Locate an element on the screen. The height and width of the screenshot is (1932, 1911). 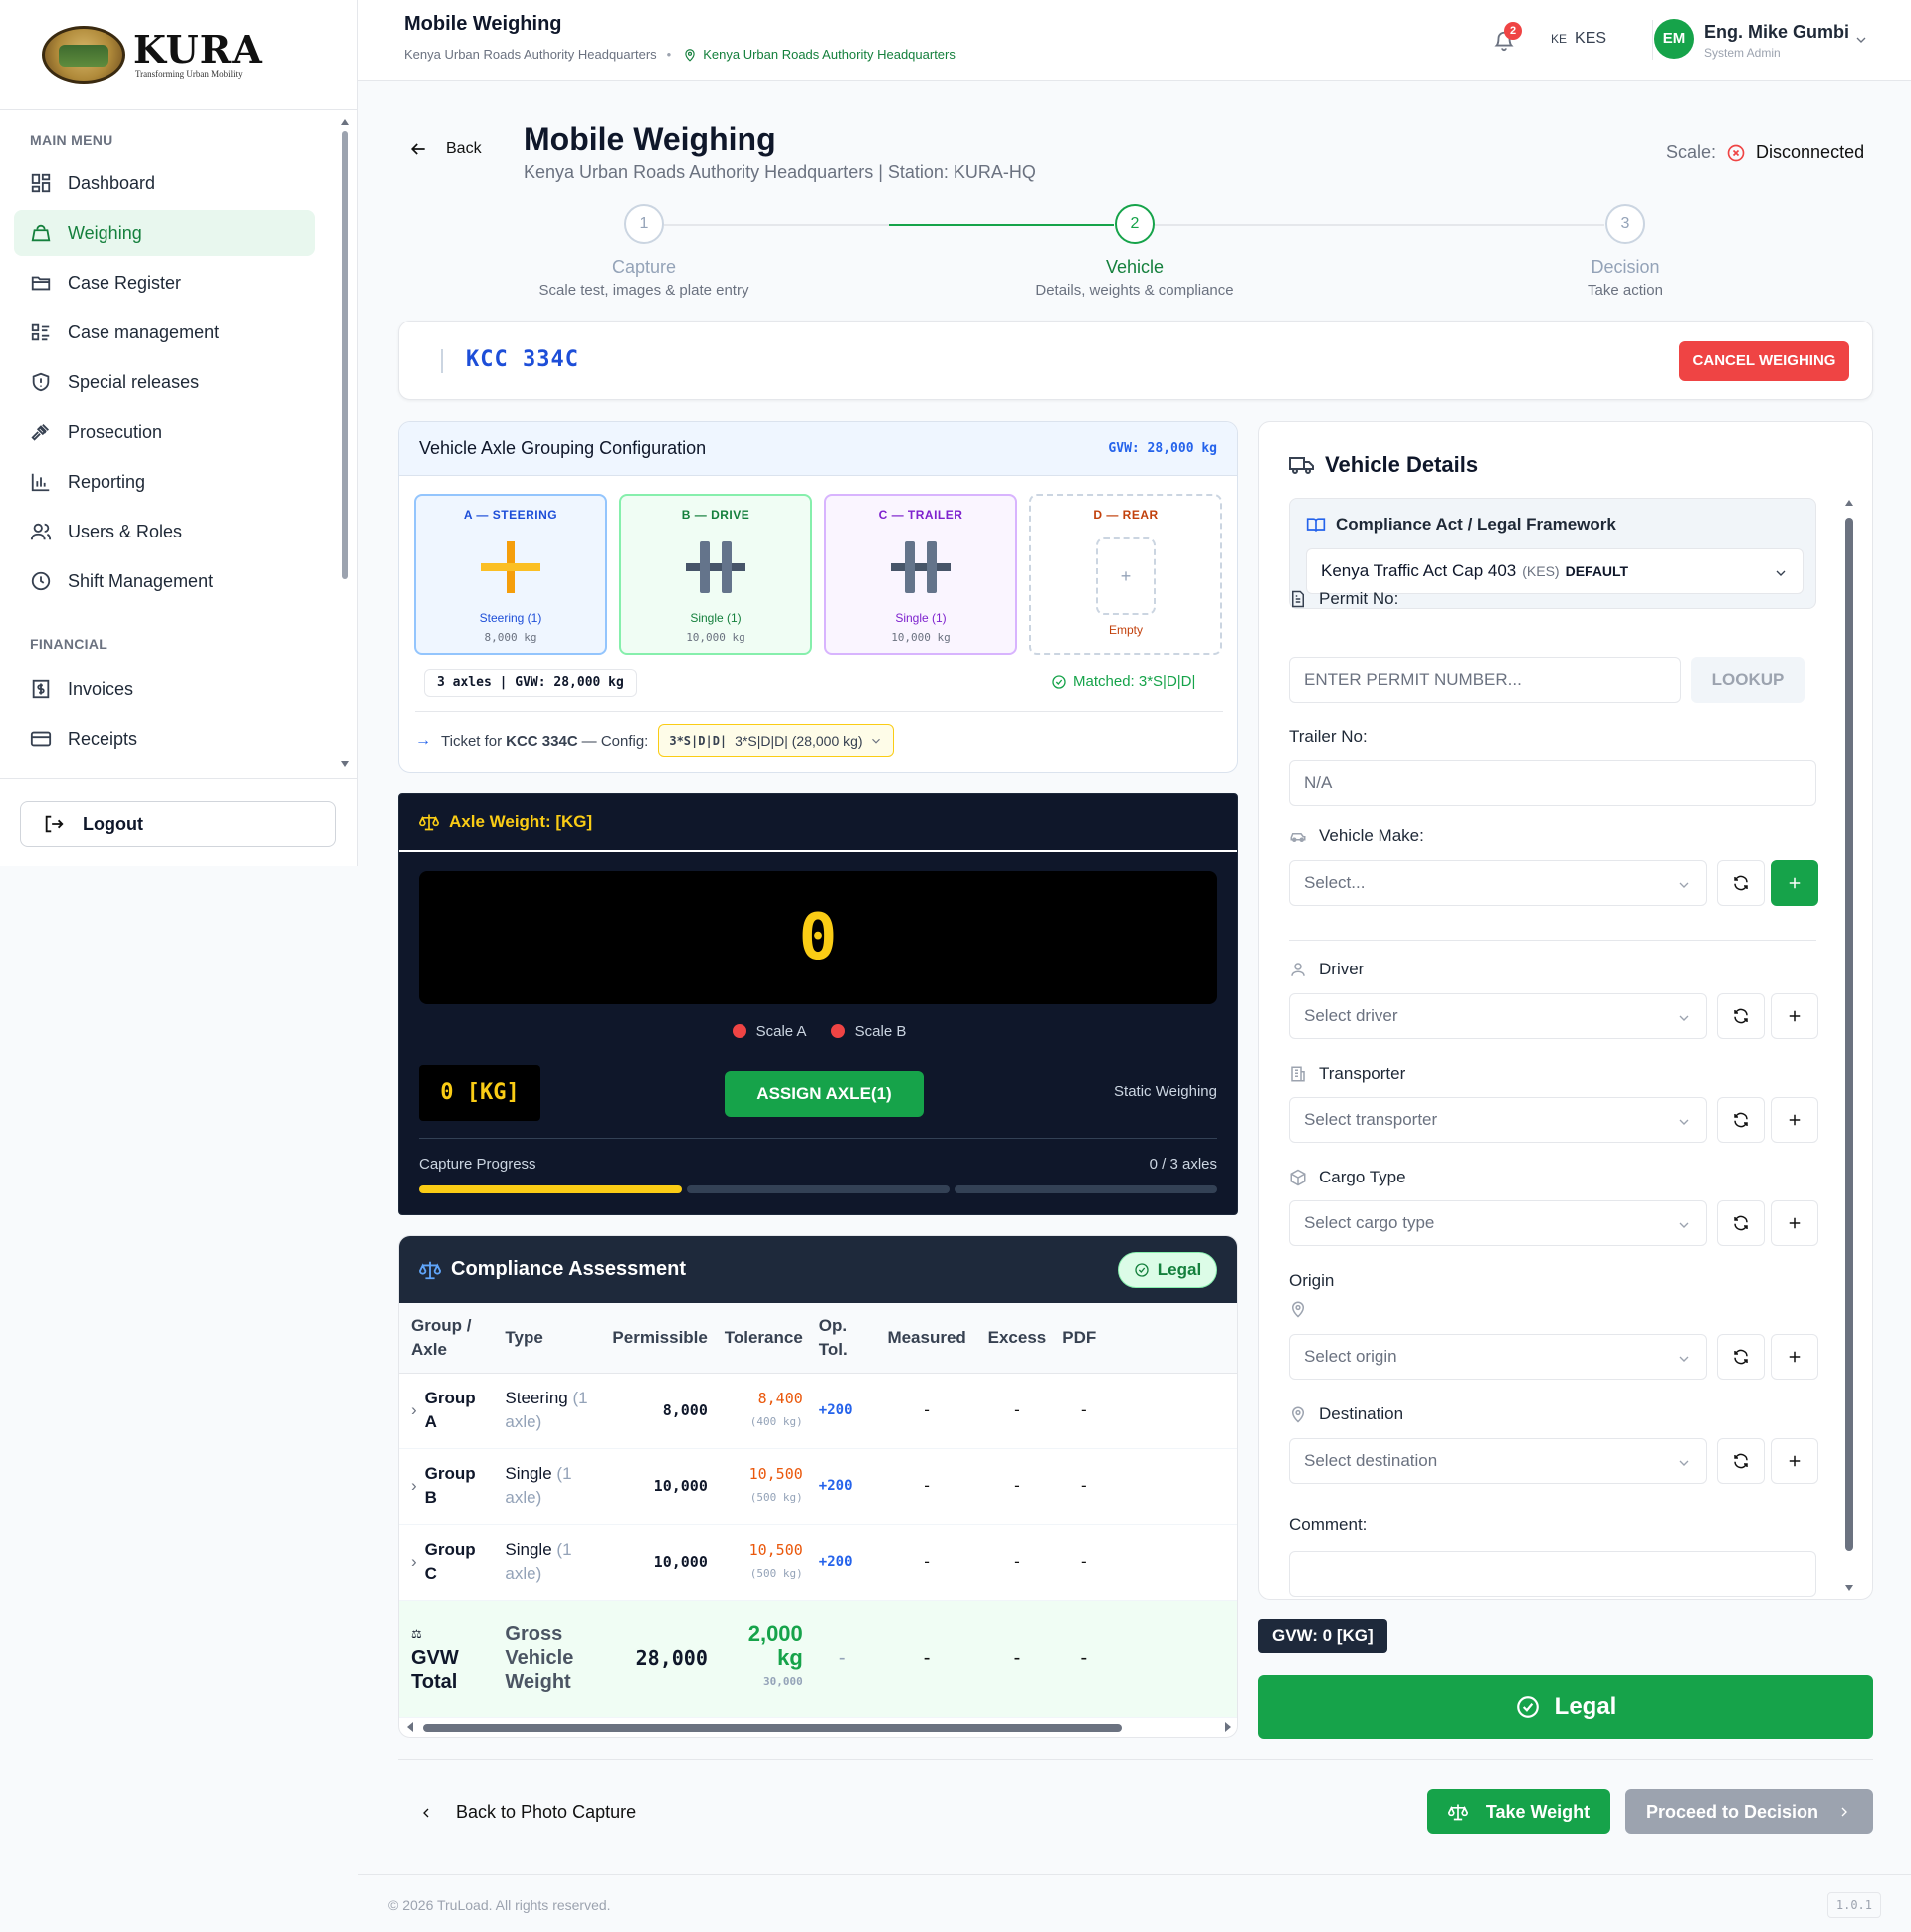
config-select: 3*S|D|D| 3*S|D|D| (28,000 kg) is located at coordinates (776, 740).